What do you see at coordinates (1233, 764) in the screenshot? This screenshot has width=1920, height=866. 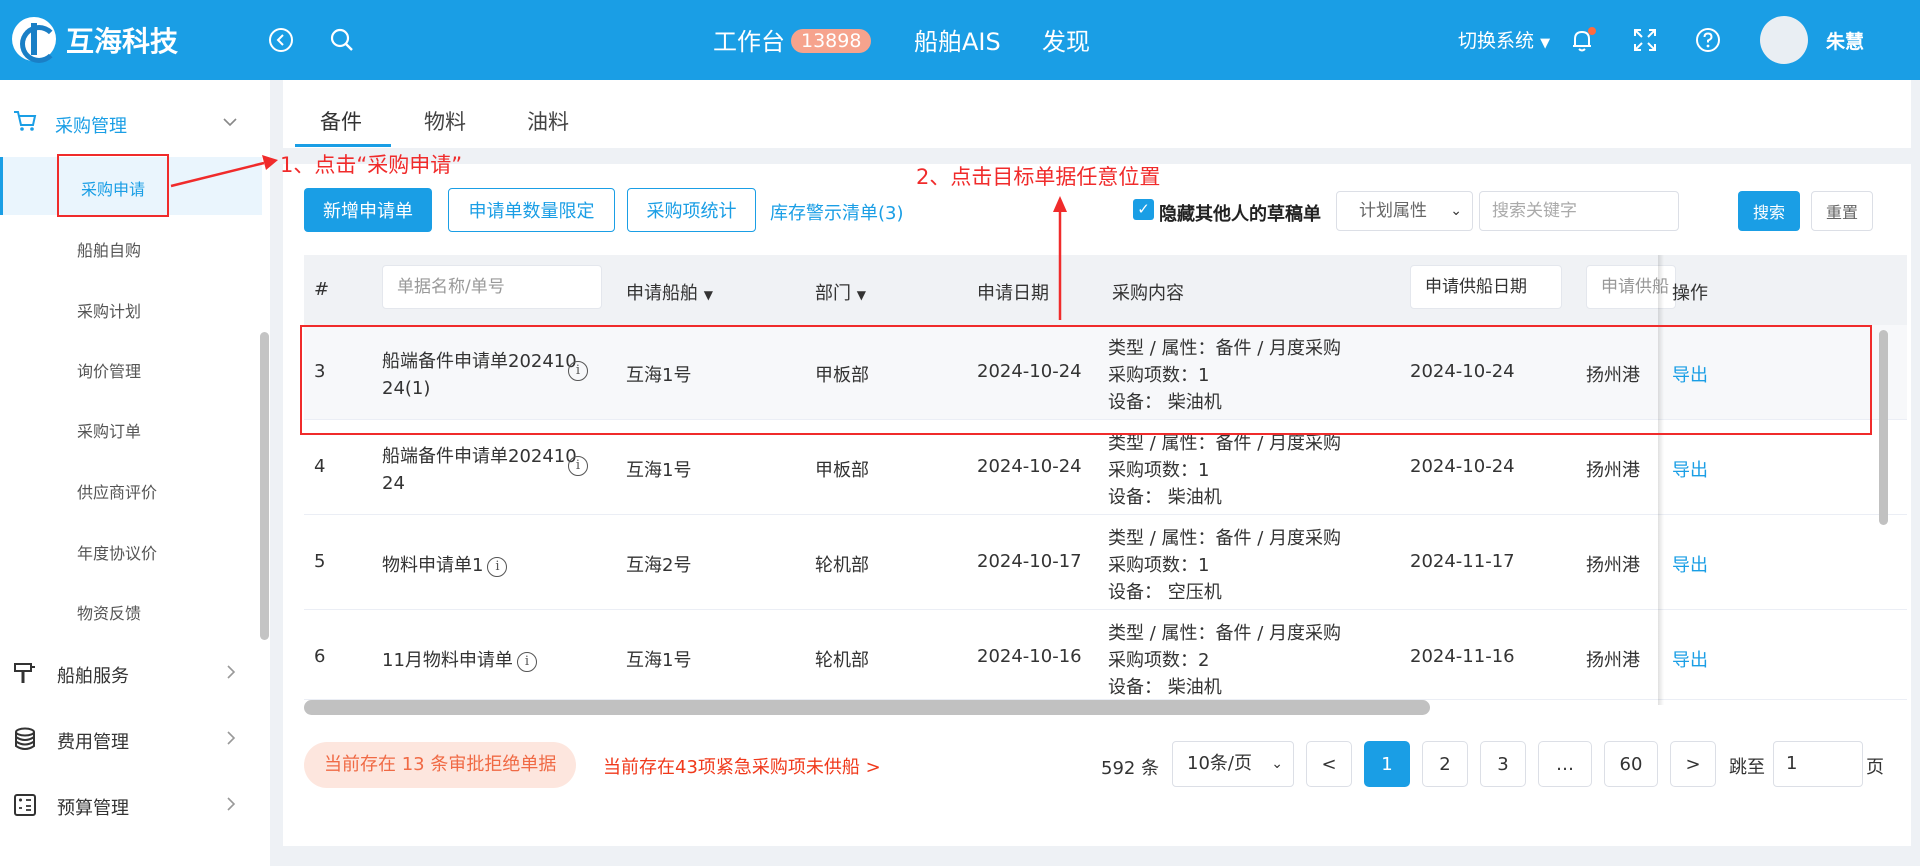 I see `page-size-select: 10条/页 ⌄` at bounding box center [1233, 764].